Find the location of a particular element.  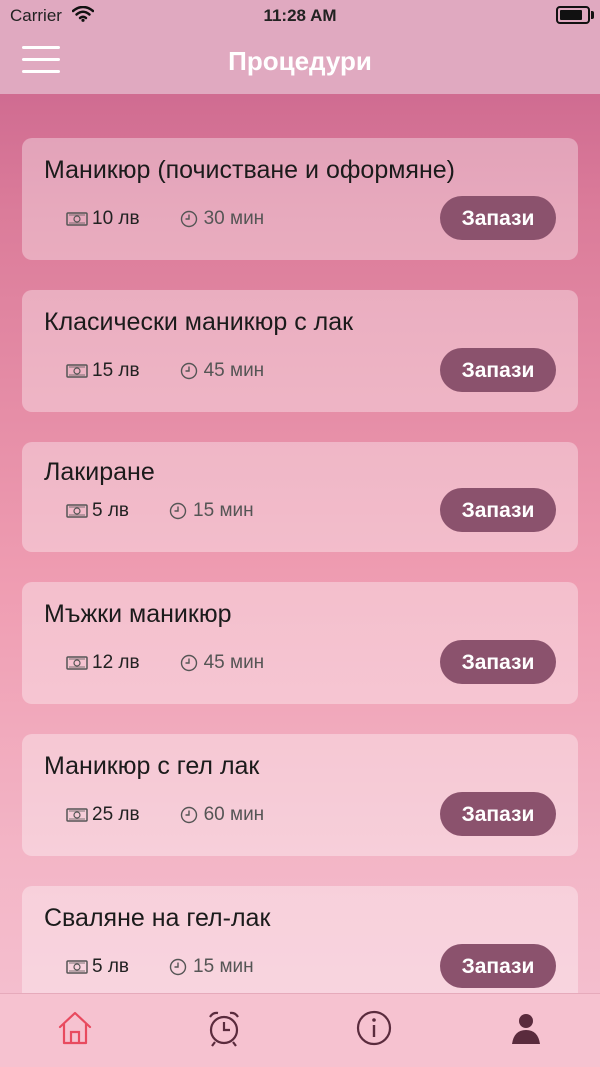

procedure-card: Мъжки маникюр 12 лв 45 мин Запази is located at coordinates (300, 643).